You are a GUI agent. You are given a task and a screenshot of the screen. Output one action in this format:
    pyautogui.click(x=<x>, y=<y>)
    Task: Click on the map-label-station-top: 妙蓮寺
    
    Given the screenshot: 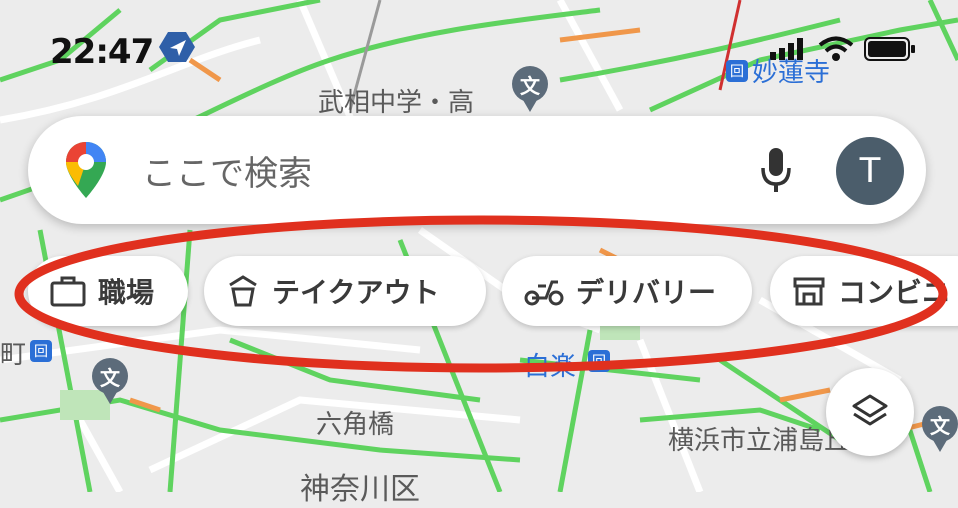 What is the action you would take?
    pyautogui.click(x=791, y=73)
    